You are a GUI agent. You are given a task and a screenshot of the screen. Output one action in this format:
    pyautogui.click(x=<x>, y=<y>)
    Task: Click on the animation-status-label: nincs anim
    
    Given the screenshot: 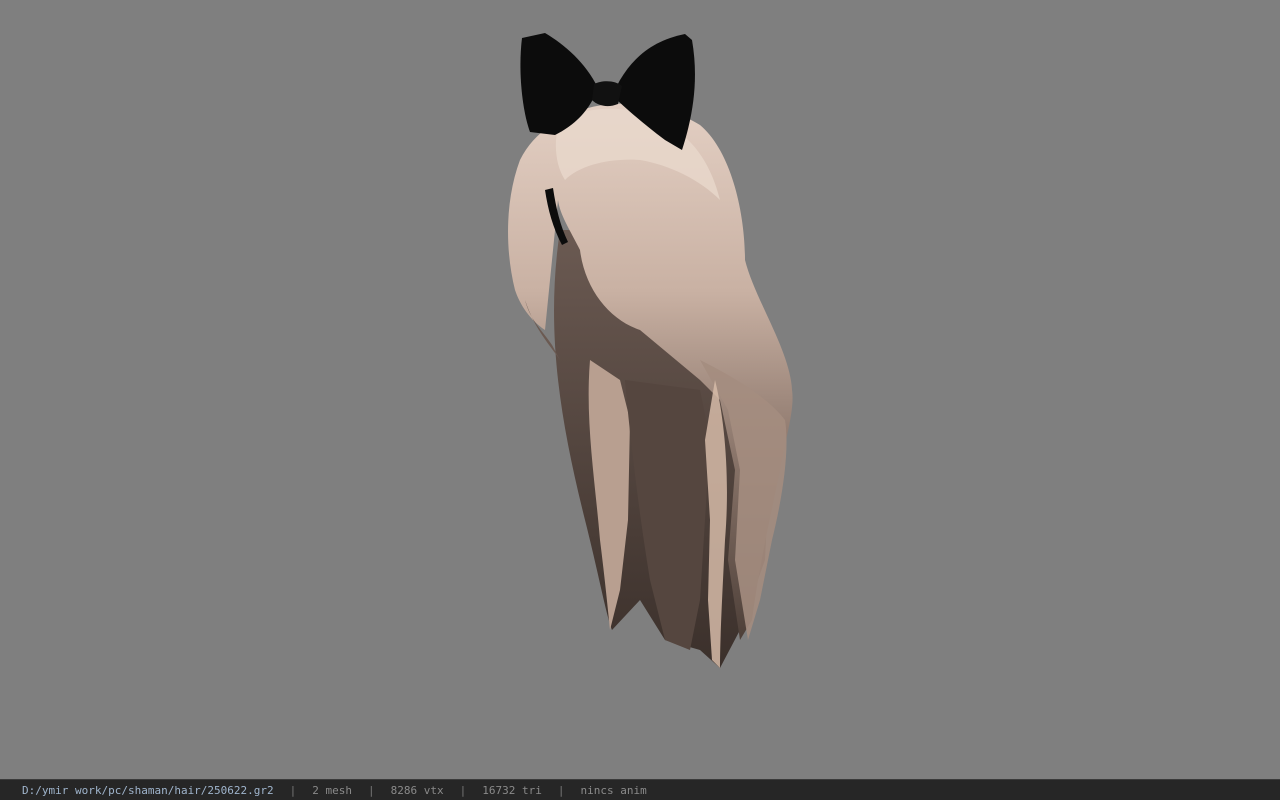 What is the action you would take?
    pyautogui.click(x=613, y=790)
    